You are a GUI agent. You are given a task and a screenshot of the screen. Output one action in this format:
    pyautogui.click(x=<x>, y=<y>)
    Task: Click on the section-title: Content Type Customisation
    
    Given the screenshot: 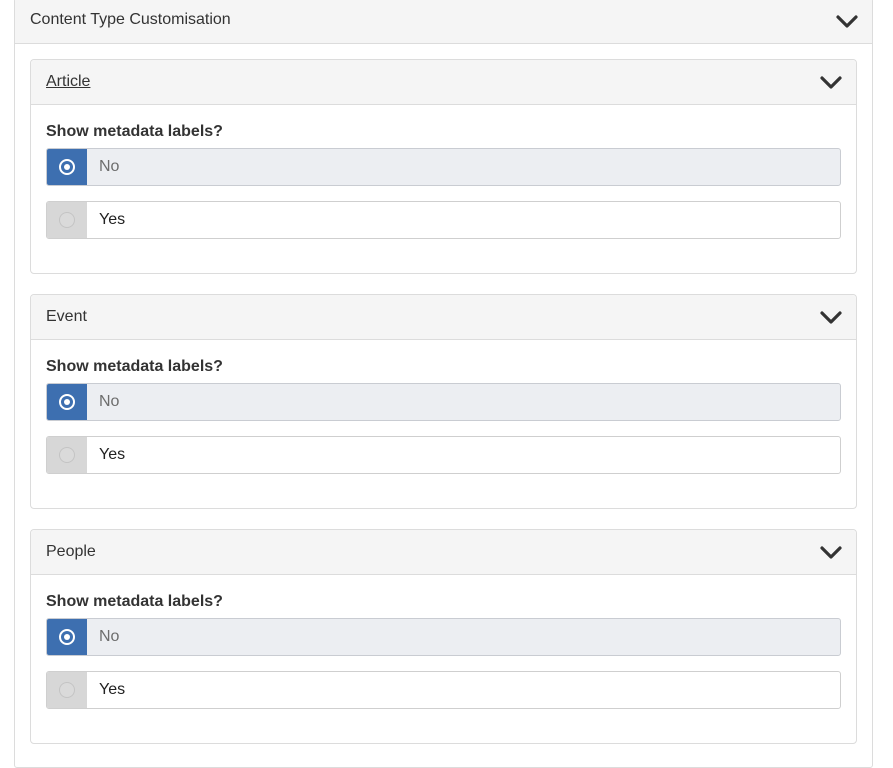 What is the action you would take?
    pyautogui.click(x=130, y=19)
    